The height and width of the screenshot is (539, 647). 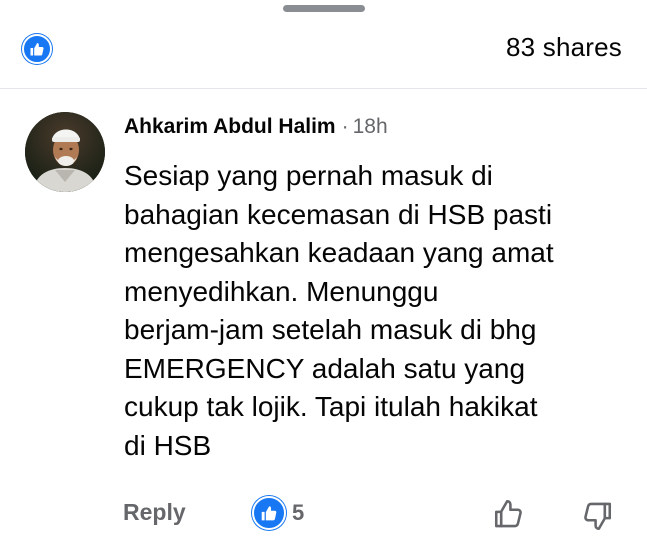 I want to click on reply-button: Reply, so click(x=154, y=512).